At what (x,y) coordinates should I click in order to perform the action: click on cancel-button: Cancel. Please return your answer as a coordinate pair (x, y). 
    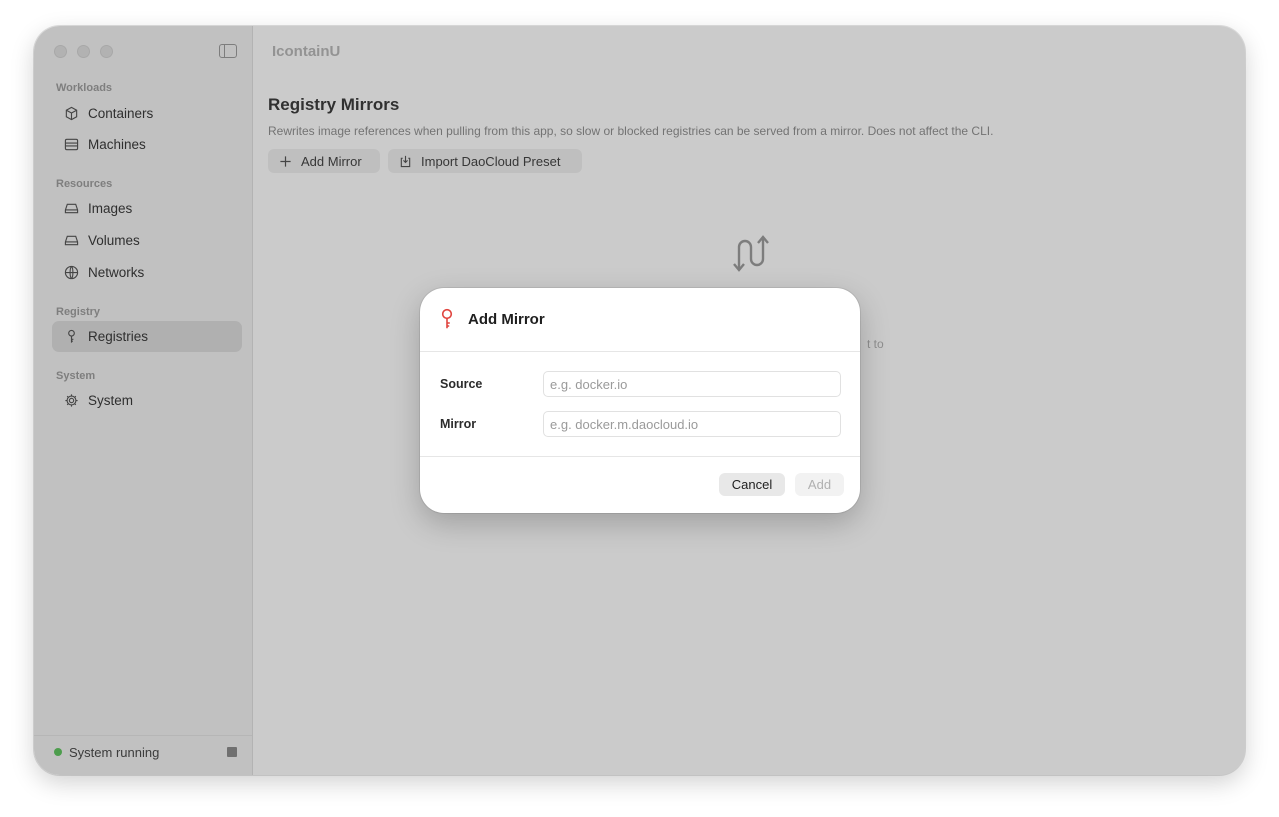
    Looking at the image, I should click on (752, 484).